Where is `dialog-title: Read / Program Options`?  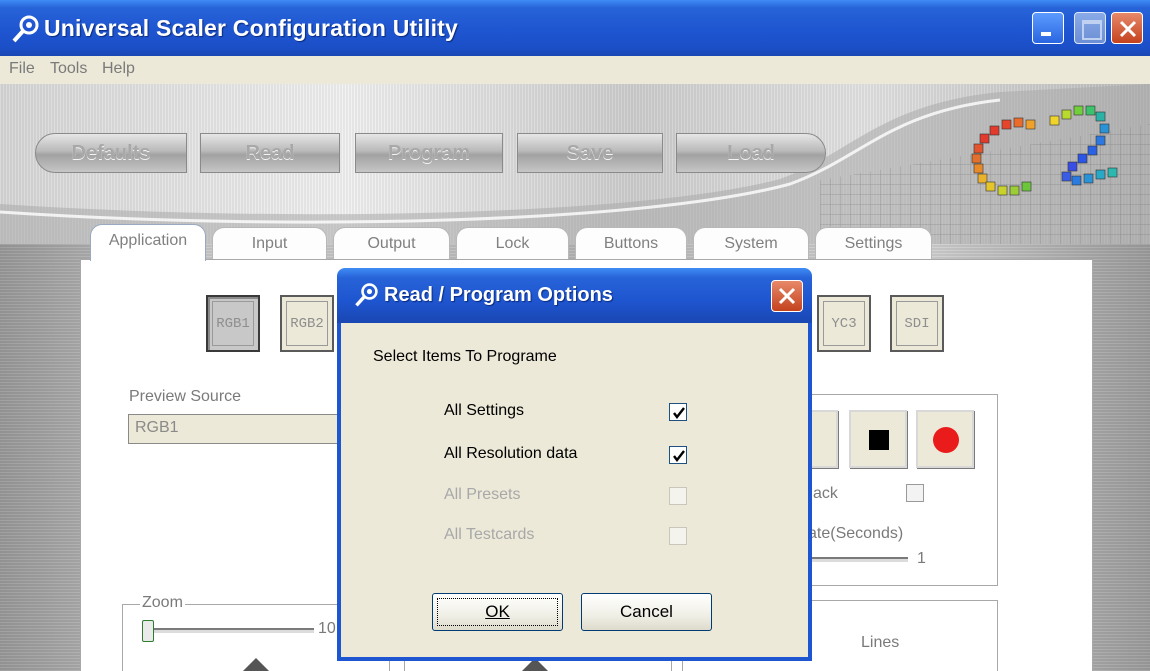 dialog-title: Read / Program Options is located at coordinates (498, 295).